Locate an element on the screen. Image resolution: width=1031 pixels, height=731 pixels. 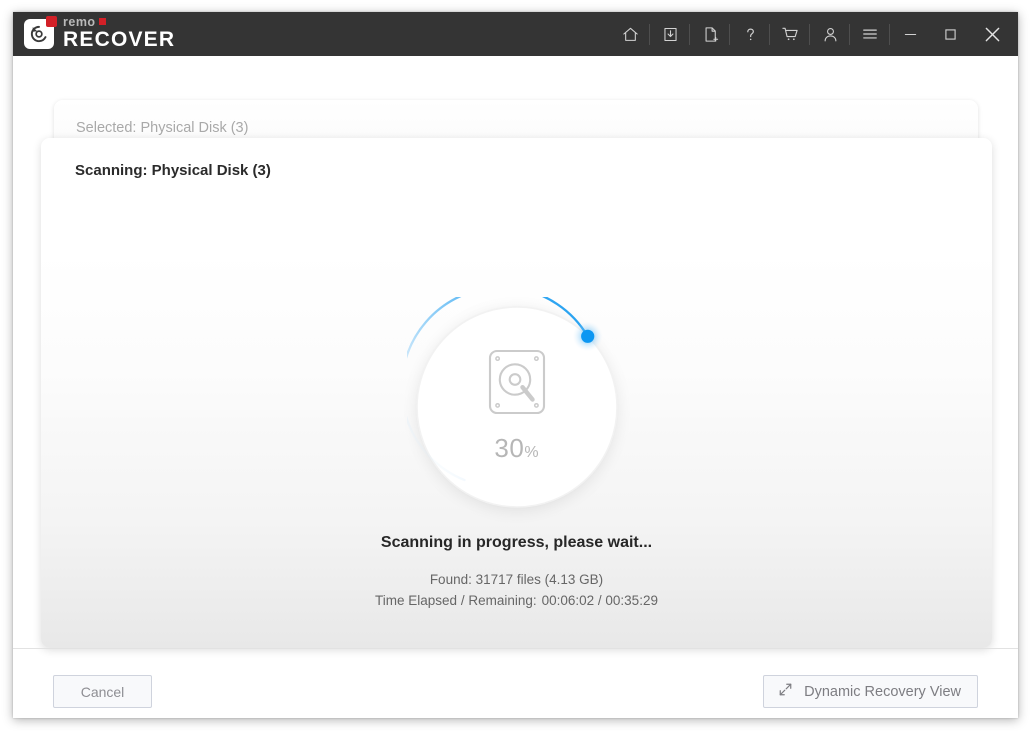
logo-remo-square-icon is located at coordinates (102, 22).